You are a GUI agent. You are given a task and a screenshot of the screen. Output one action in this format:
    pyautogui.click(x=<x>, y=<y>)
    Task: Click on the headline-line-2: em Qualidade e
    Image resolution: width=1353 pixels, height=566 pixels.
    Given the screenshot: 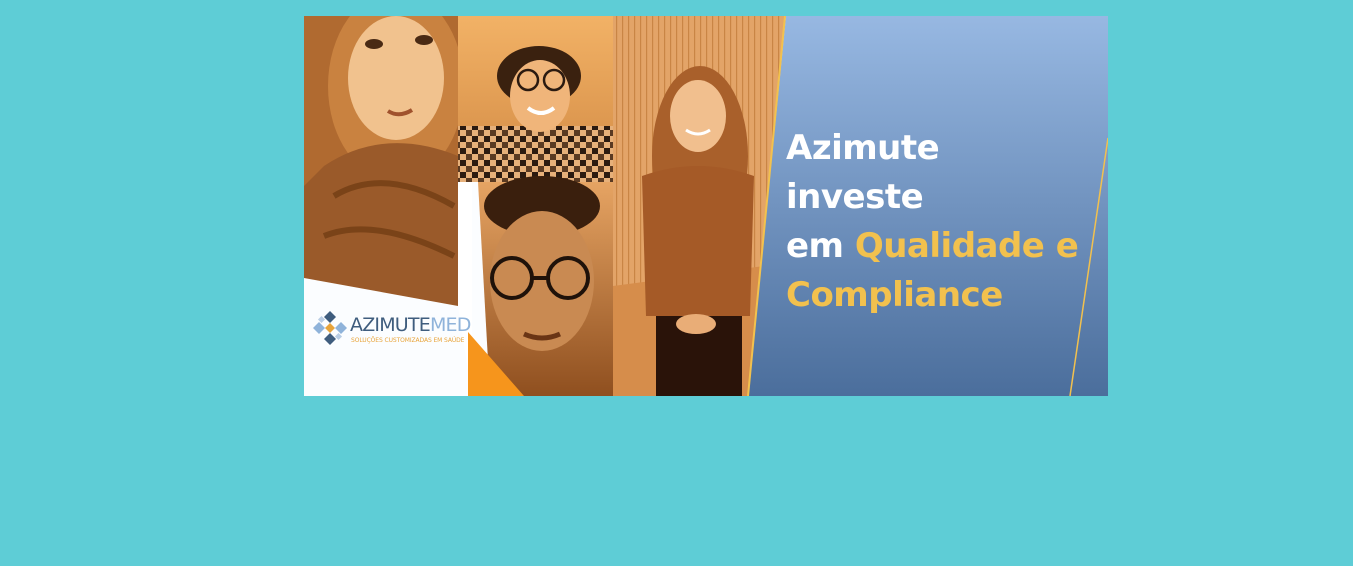 What is the action you would take?
    pyautogui.click(x=936, y=246)
    